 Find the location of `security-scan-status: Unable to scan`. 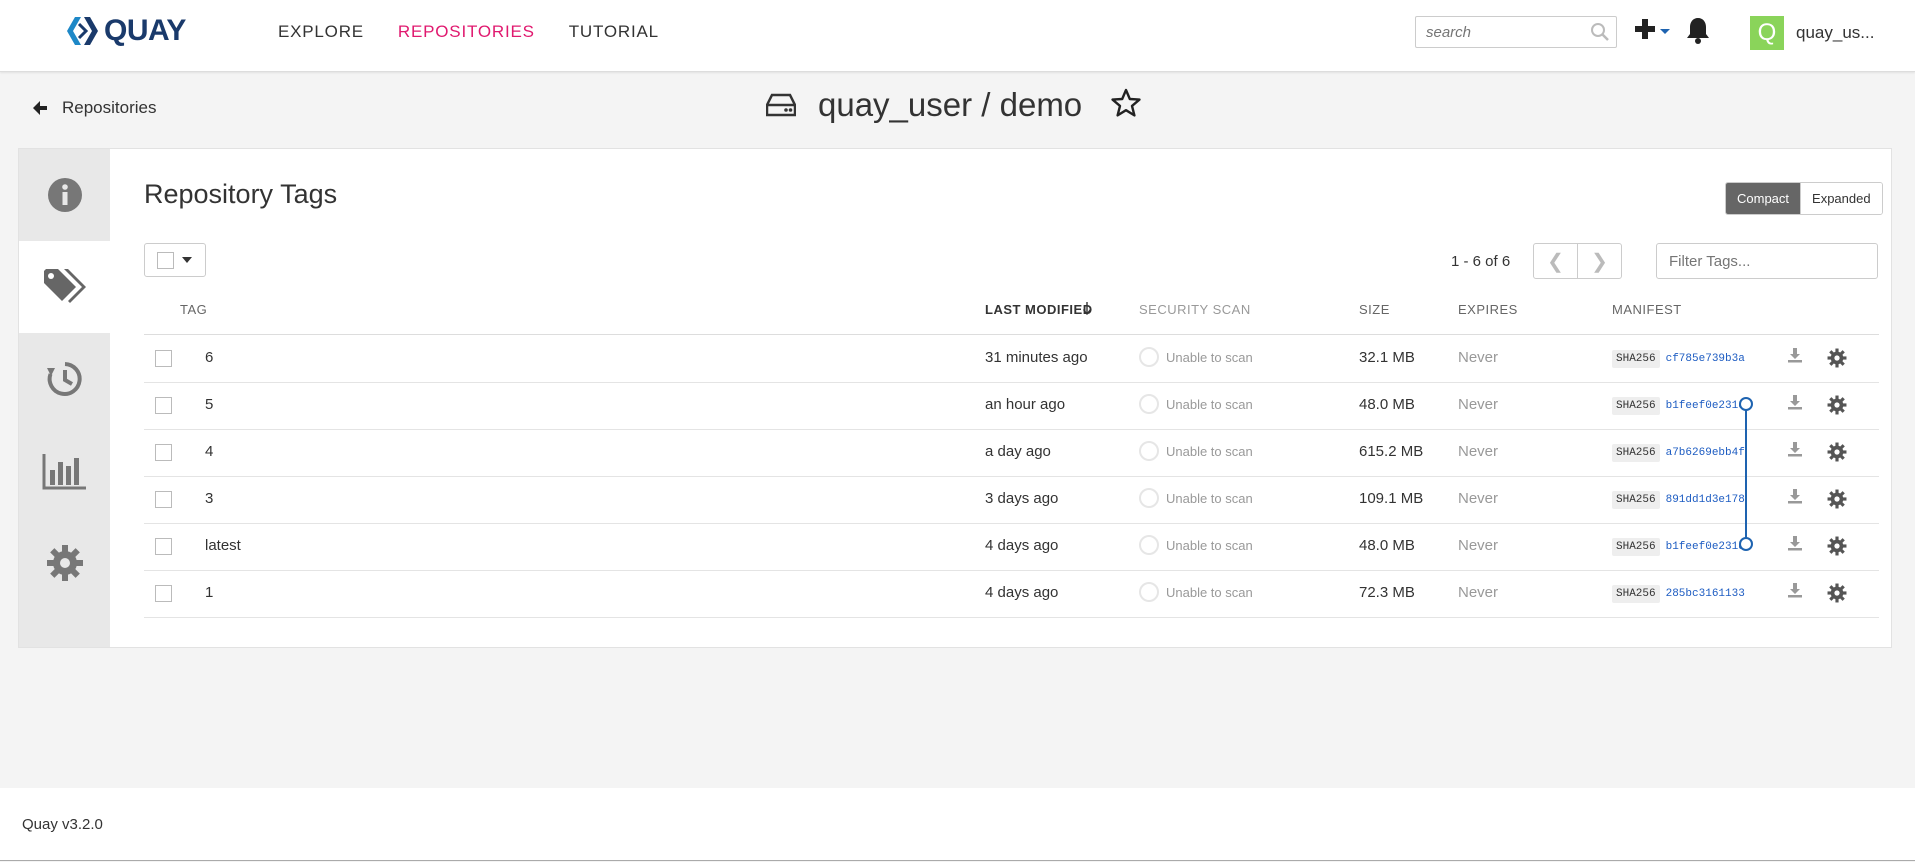

security-scan-status: Unable to scan is located at coordinates (1196, 545).